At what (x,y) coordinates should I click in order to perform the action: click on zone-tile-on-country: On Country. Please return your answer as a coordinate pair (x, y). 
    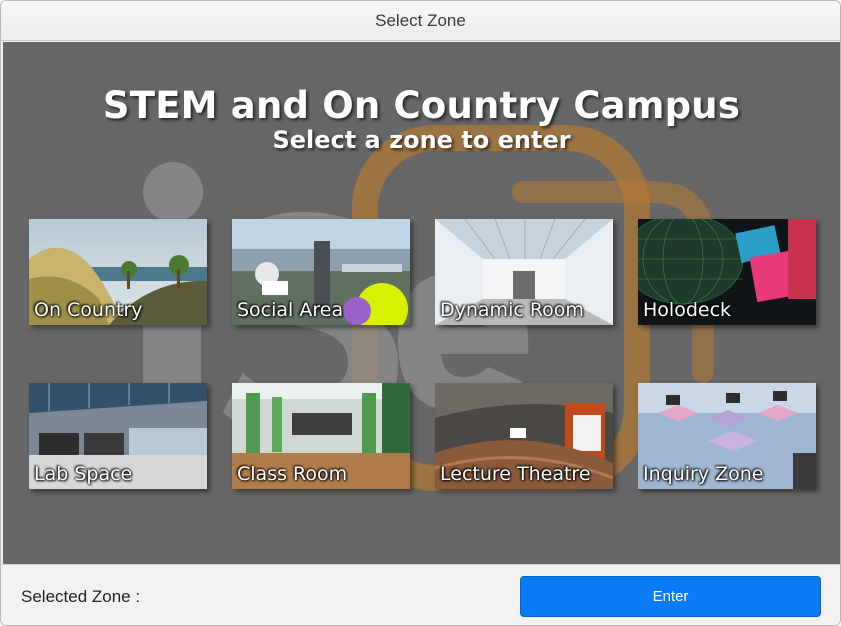
    Looking at the image, I should click on (118, 272).